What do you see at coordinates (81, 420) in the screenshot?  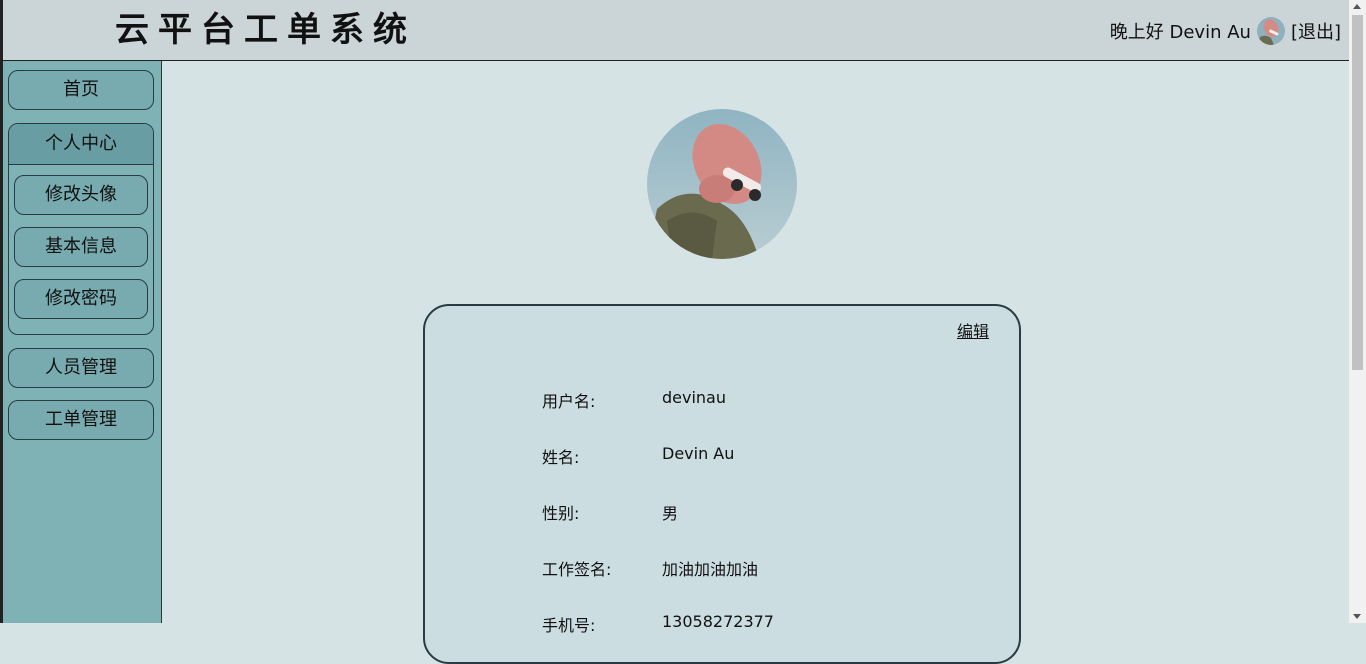 I see `nav-ticket-management: 工单管理` at bounding box center [81, 420].